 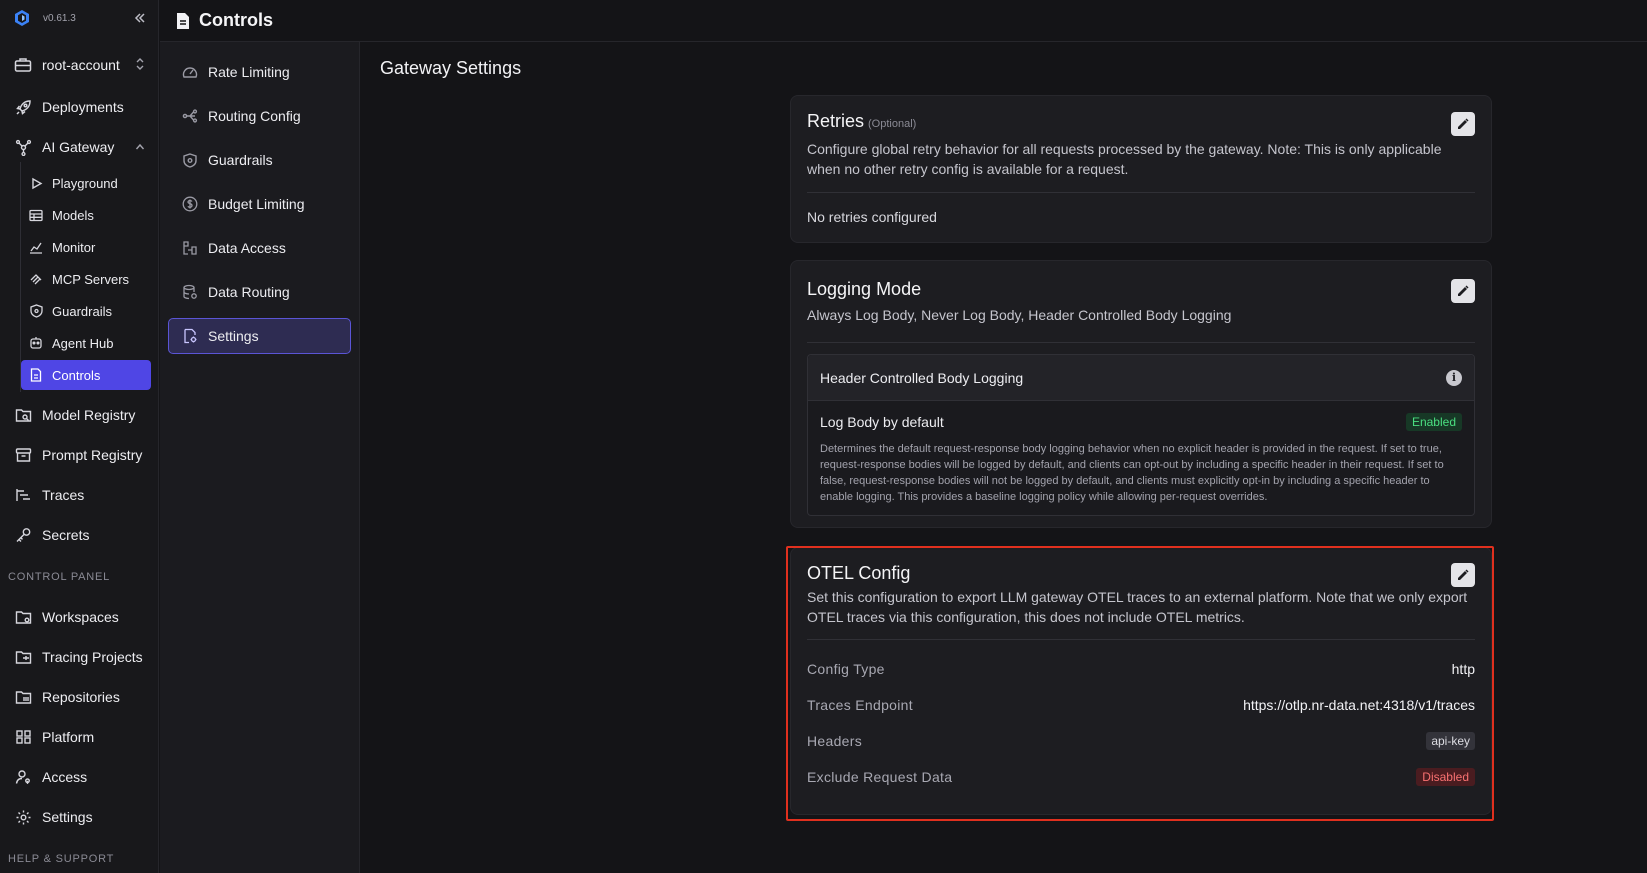 I want to click on sidebar-subitem-controls: Controls, so click(x=86, y=375).